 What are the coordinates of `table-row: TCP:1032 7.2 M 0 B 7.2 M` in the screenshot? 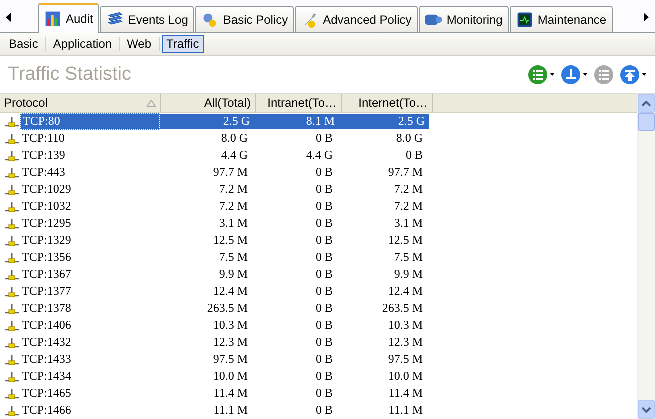 It's located at (318, 206).